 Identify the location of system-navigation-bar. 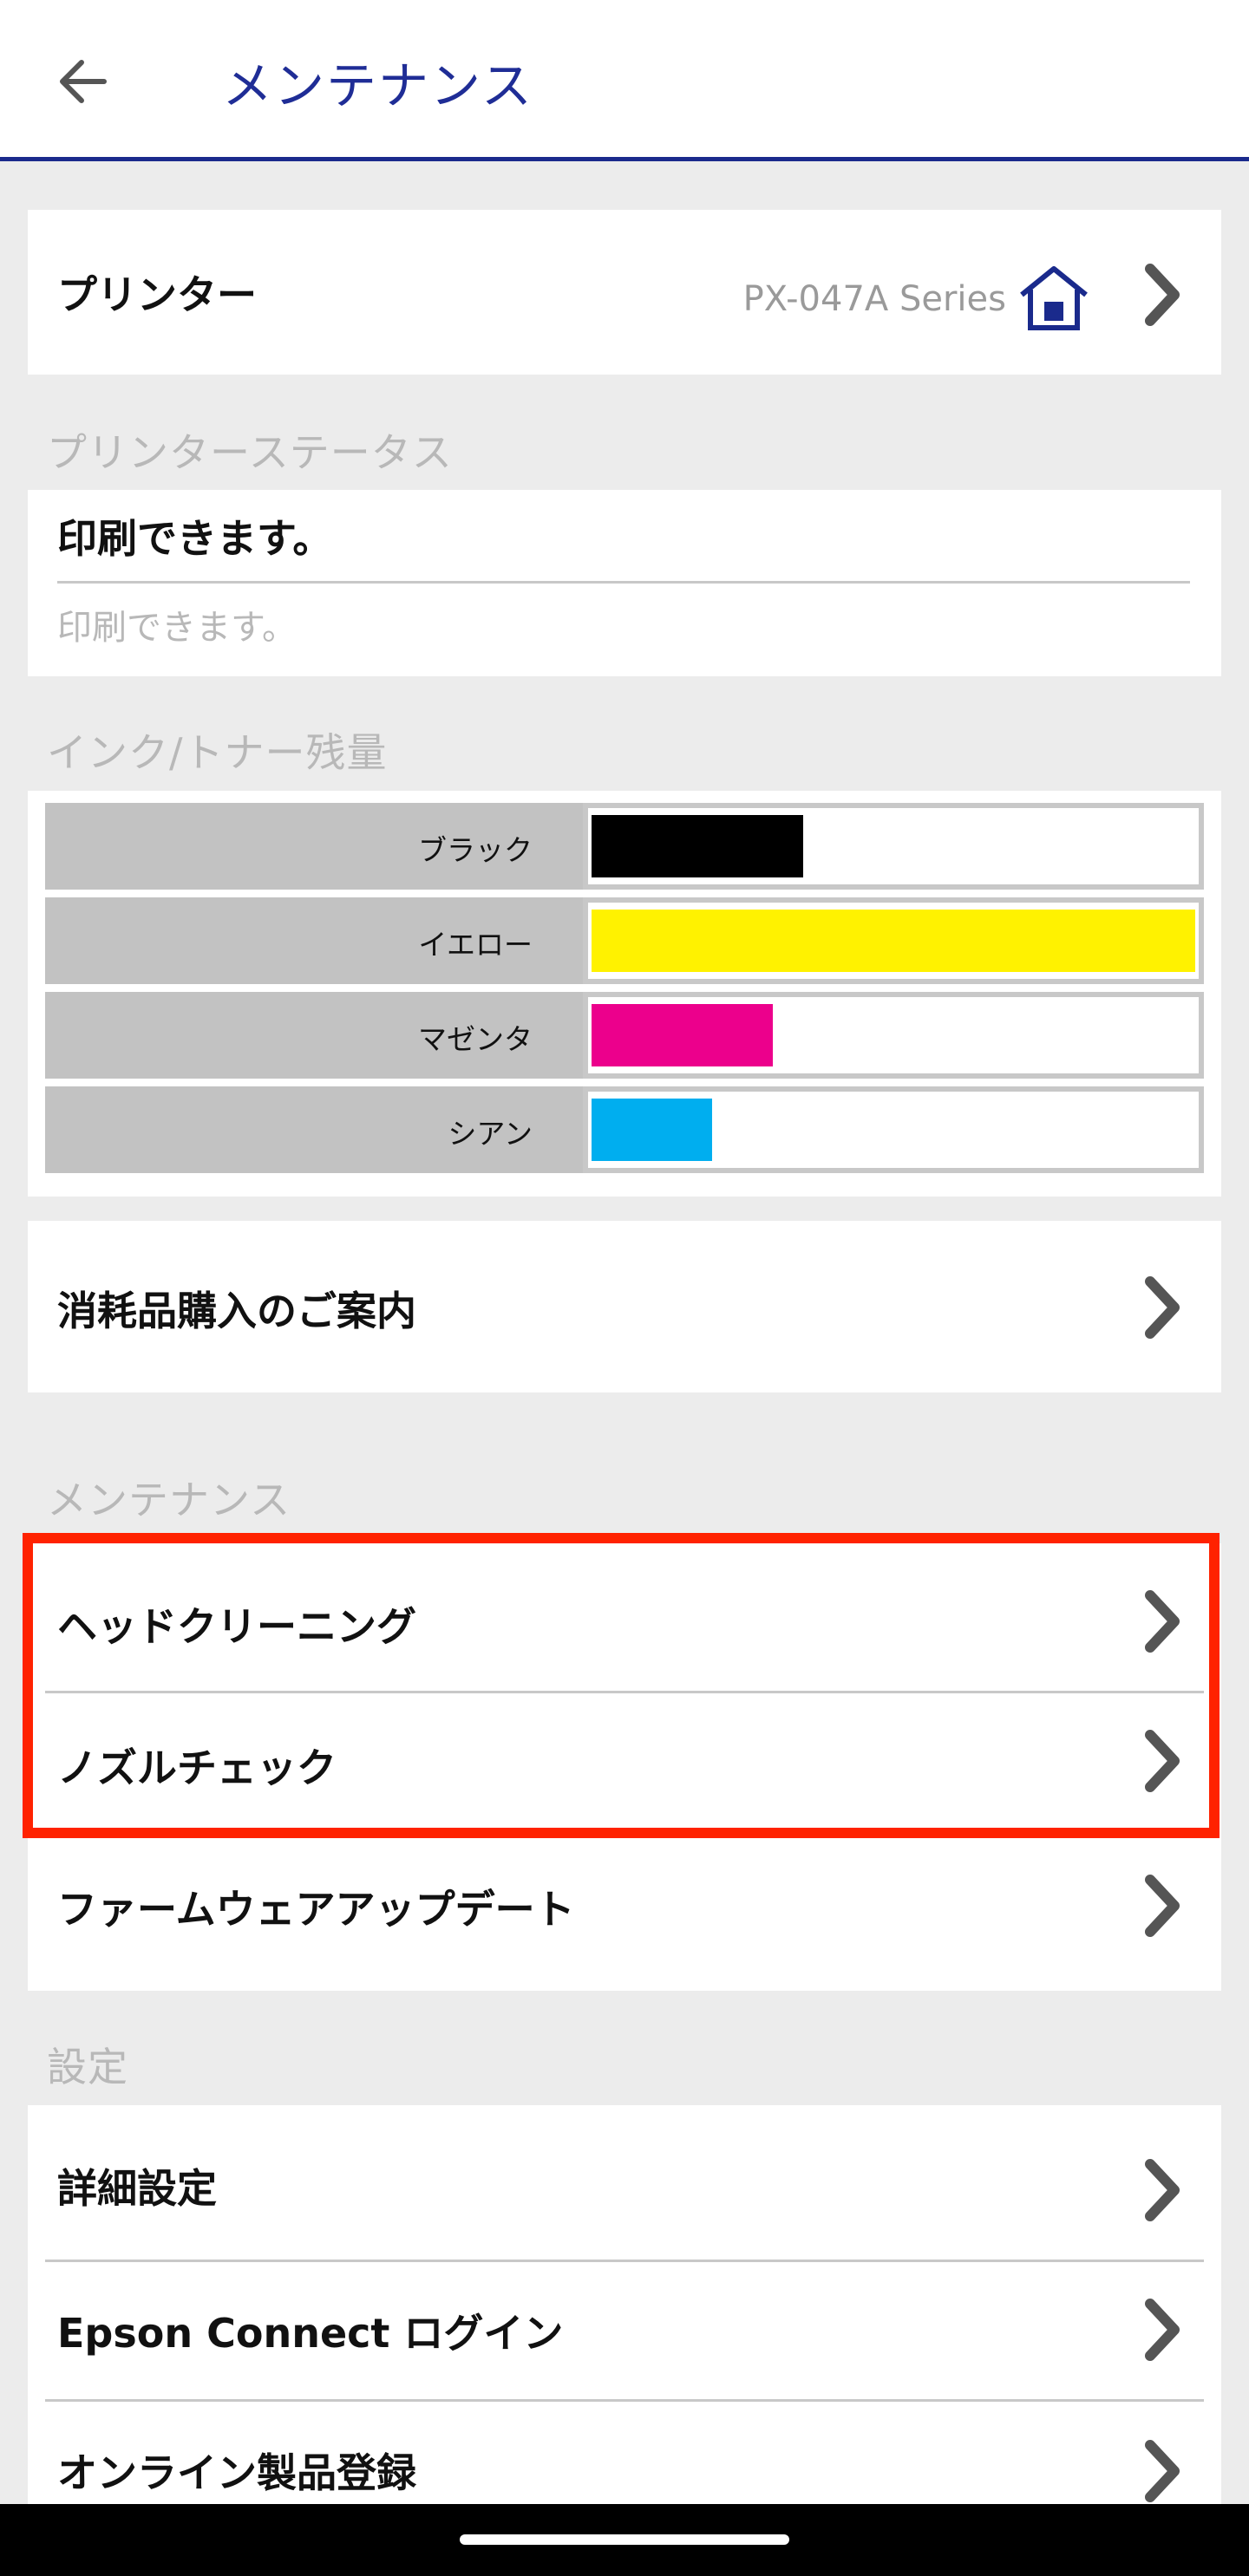
(624, 2540).